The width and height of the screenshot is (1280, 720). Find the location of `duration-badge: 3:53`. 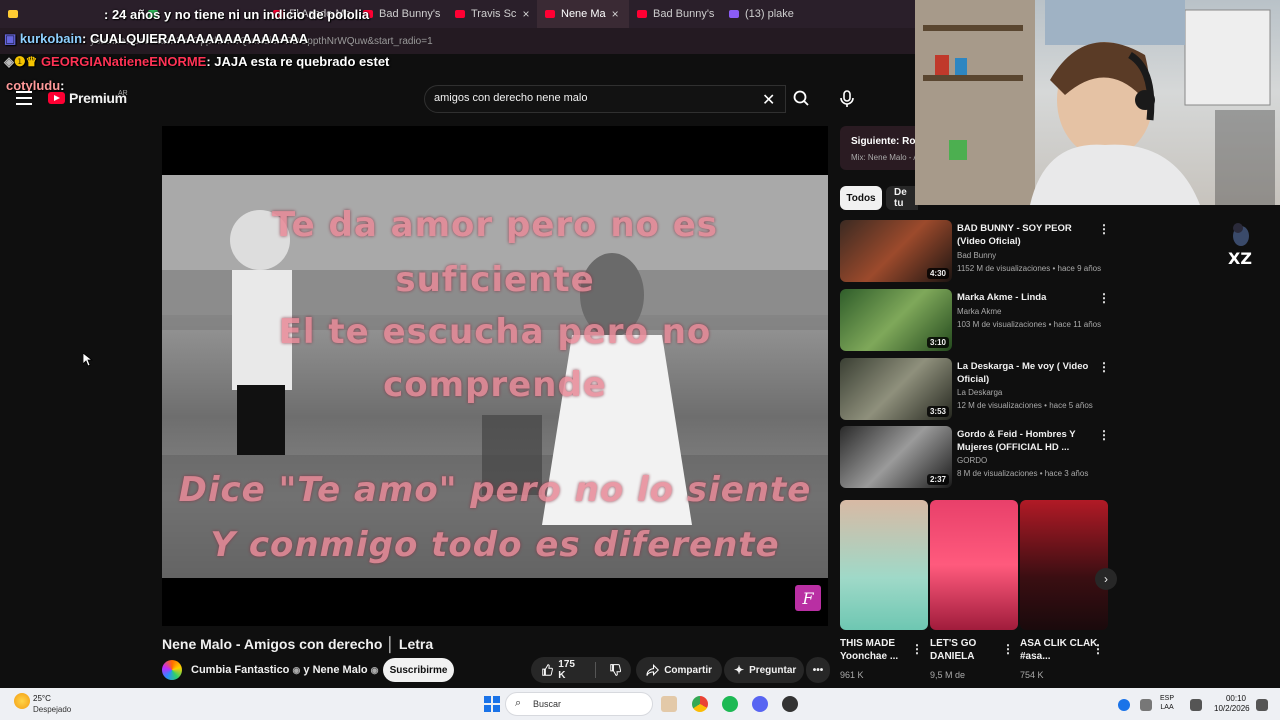

duration-badge: 3:53 is located at coordinates (937, 411).